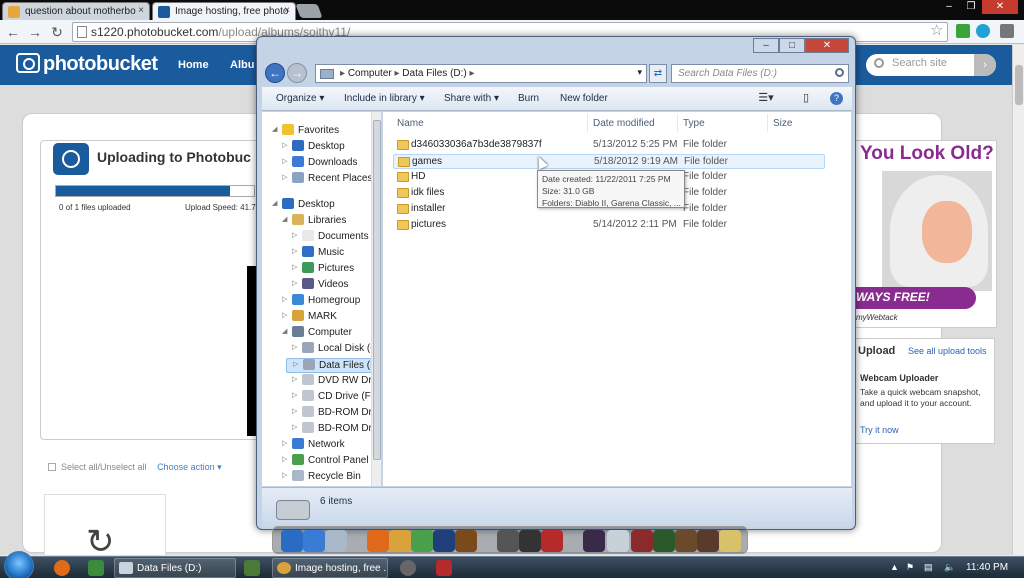  What do you see at coordinates (19, 564) in the screenshot?
I see `start-button` at bounding box center [19, 564].